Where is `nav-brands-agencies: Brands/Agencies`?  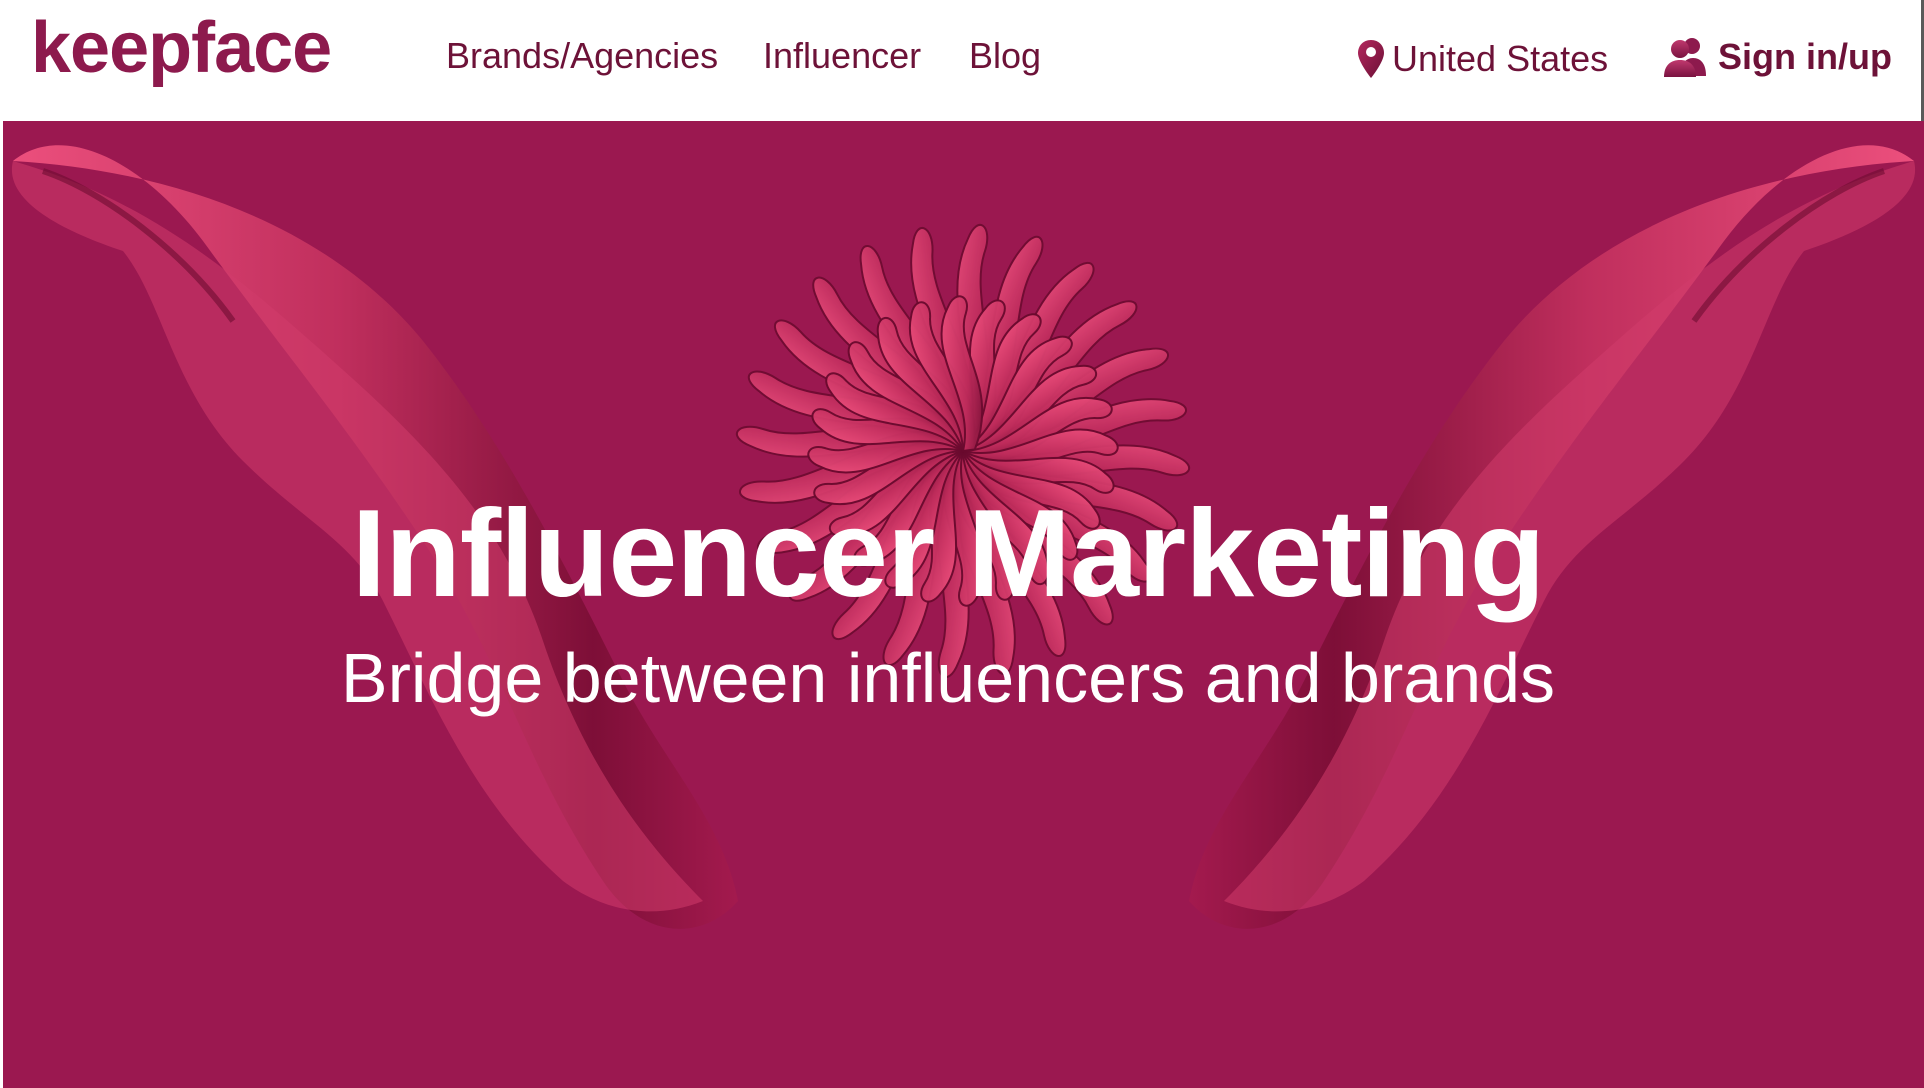
nav-brands-agencies: Brands/Agencies is located at coordinates (582, 56).